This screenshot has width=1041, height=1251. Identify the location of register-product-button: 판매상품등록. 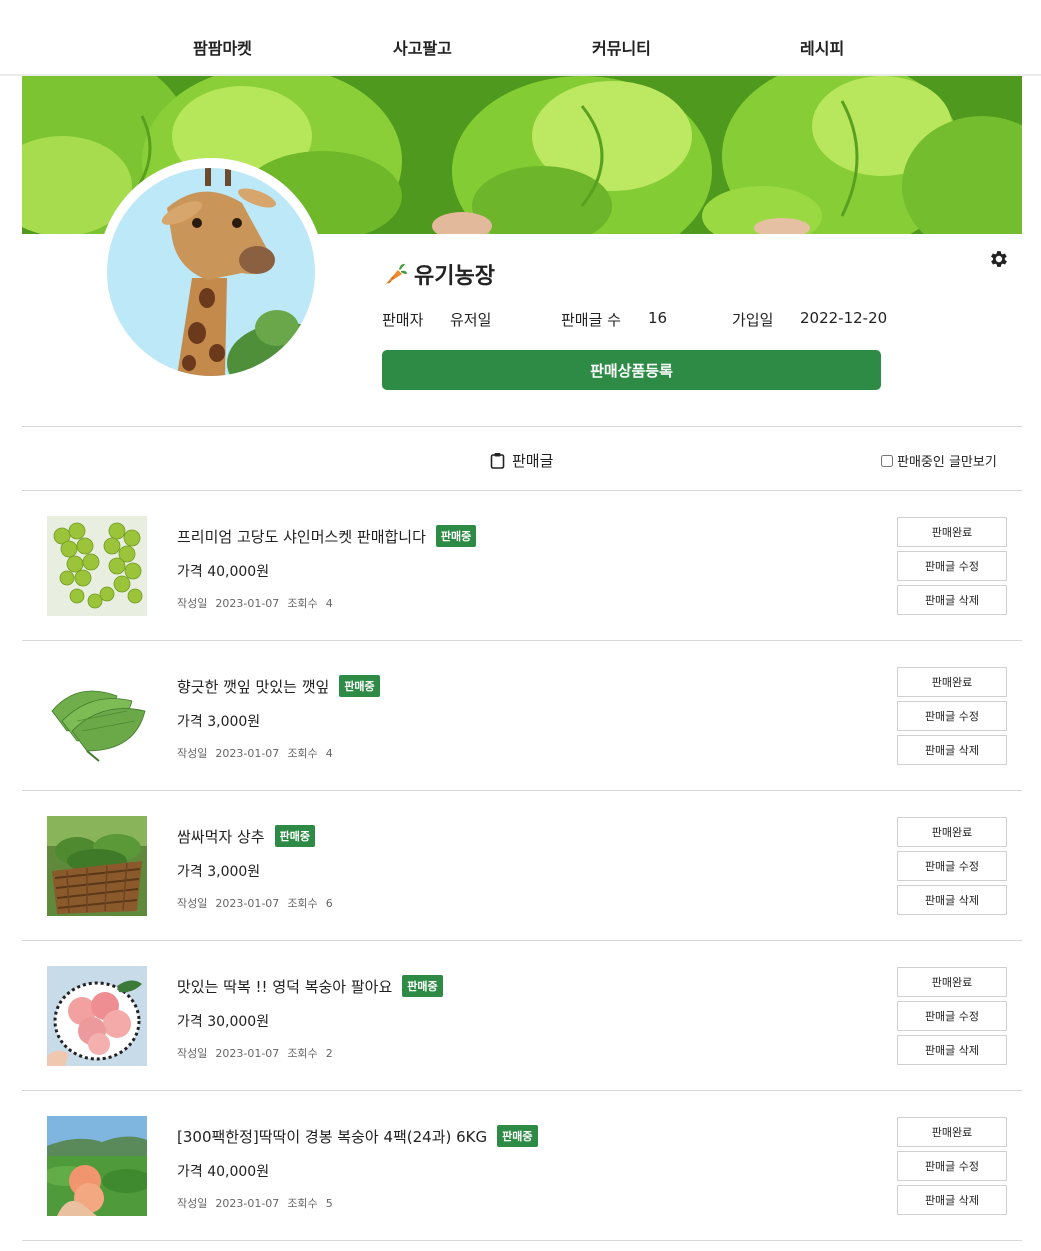
(631, 370).